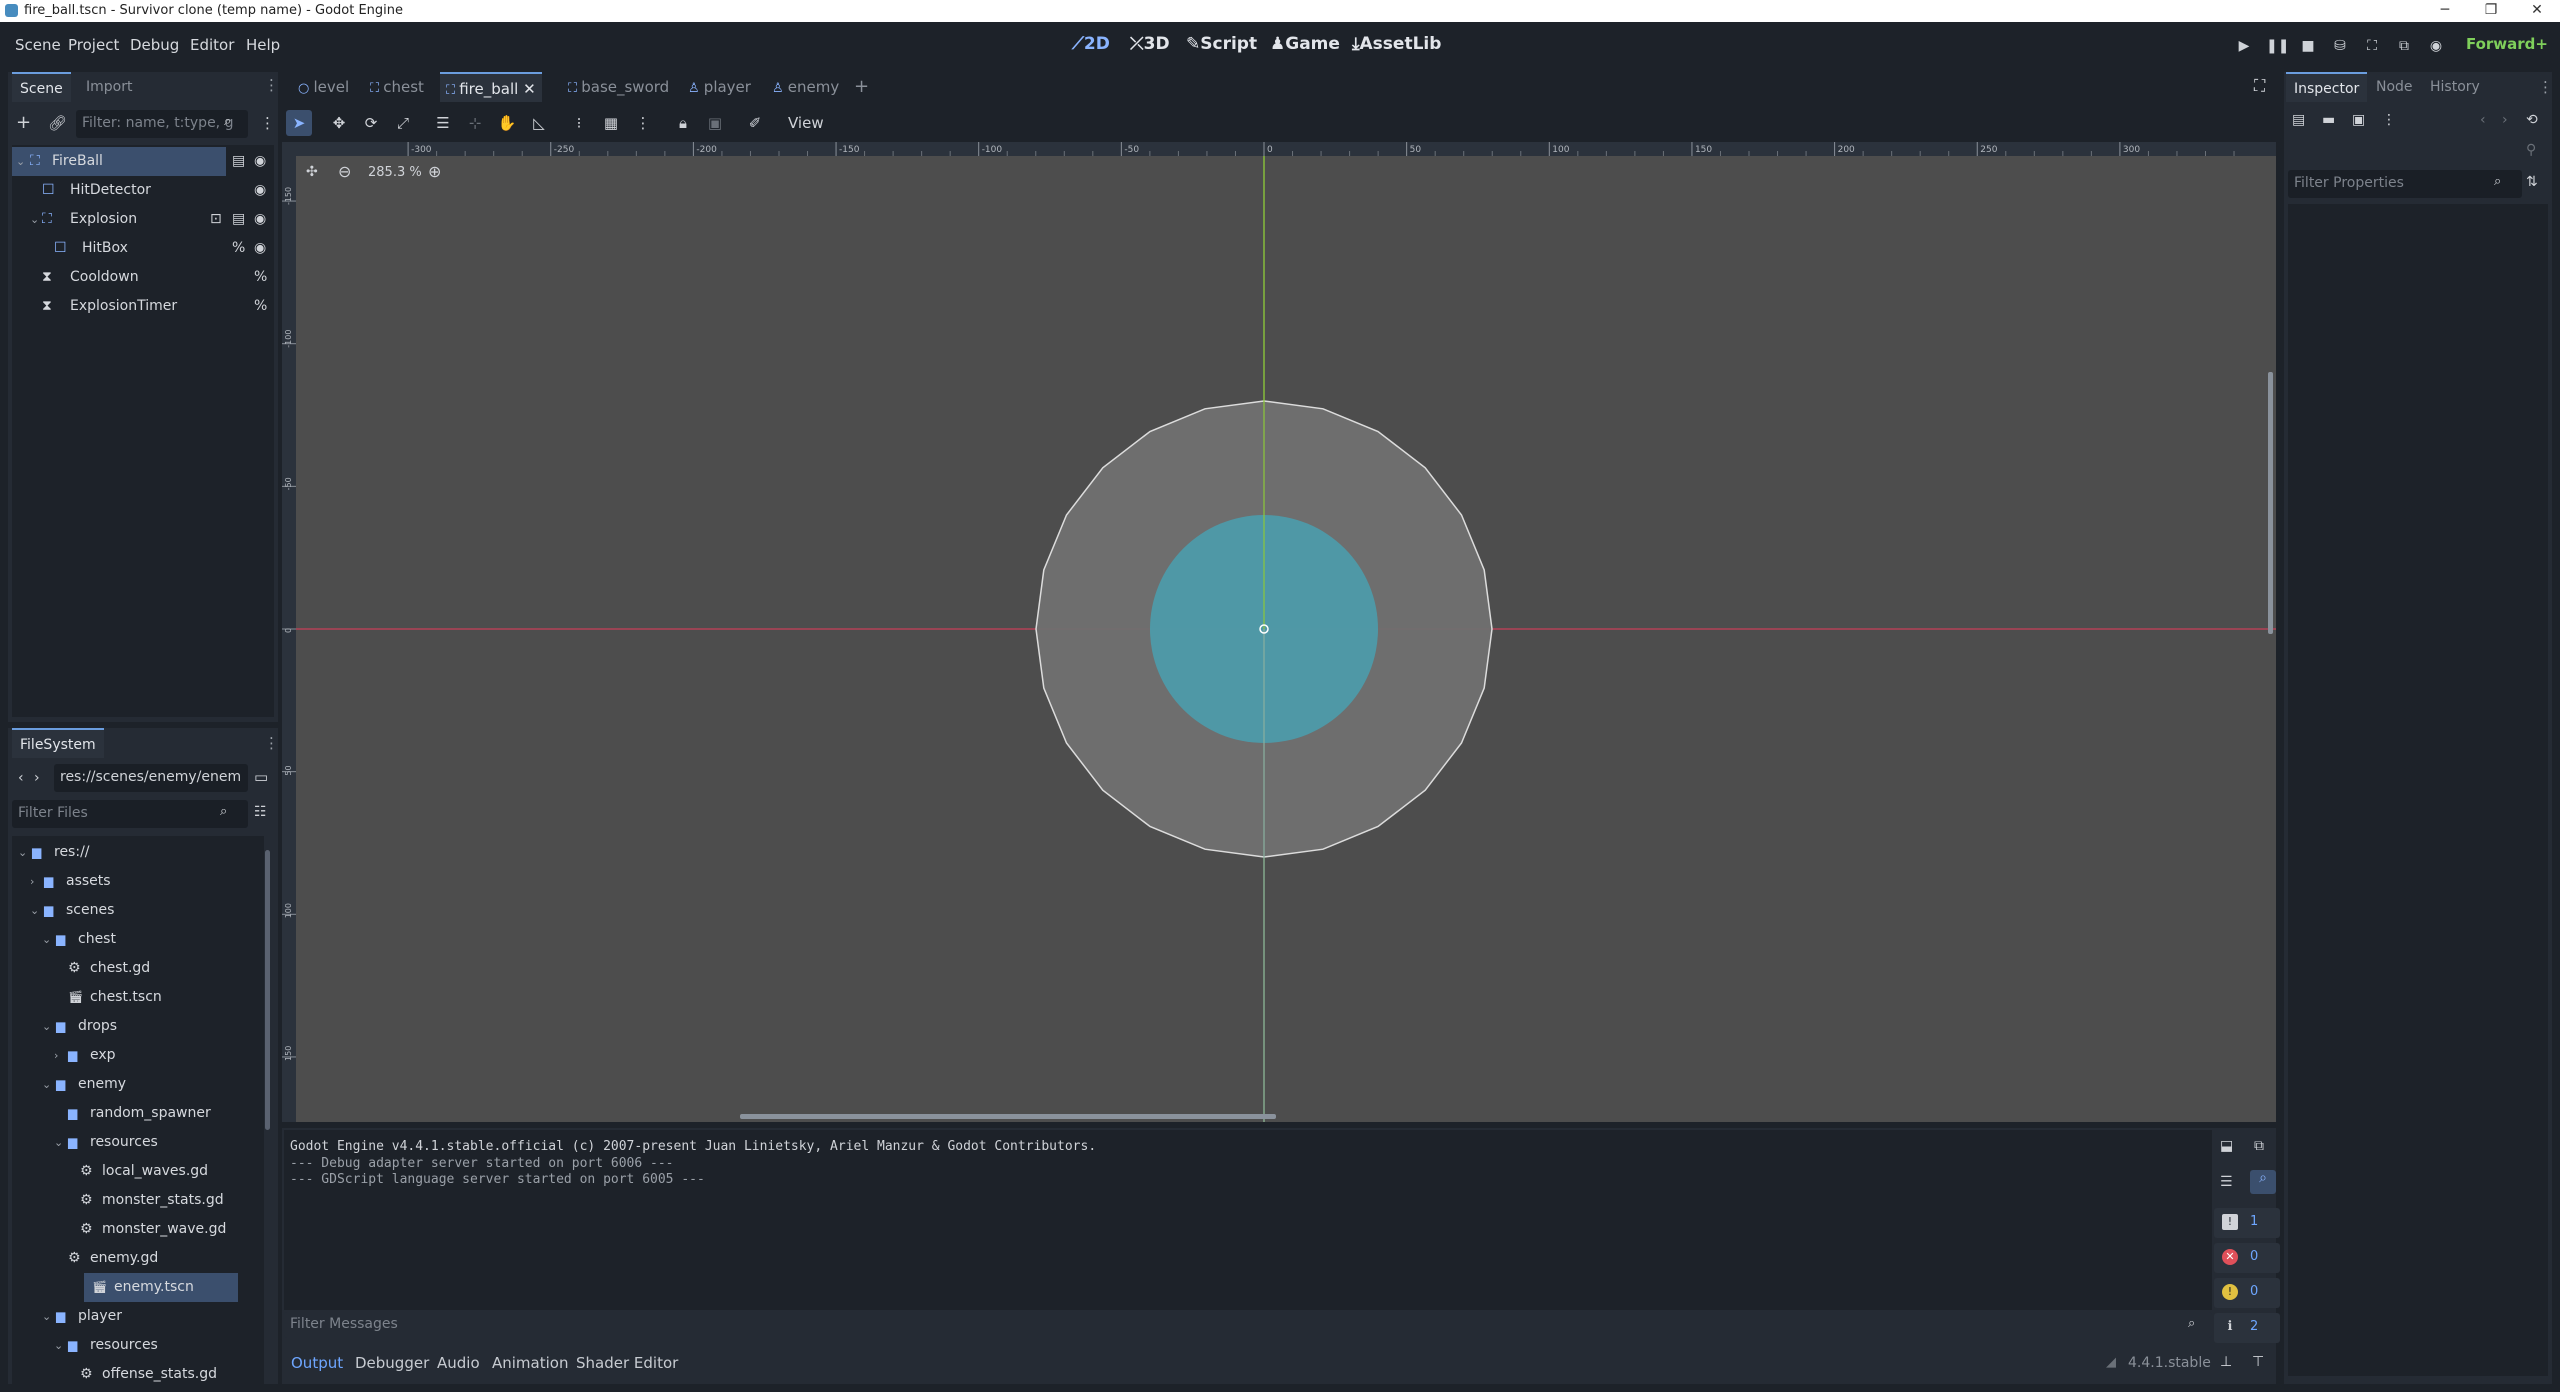 The width and height of the screenshot is (2560, 1392). What do you see at coordinates (1150, 44) in the screenshot?
I see `mode-3d-button: ⤫3D` at bounding box center [1150, 44].